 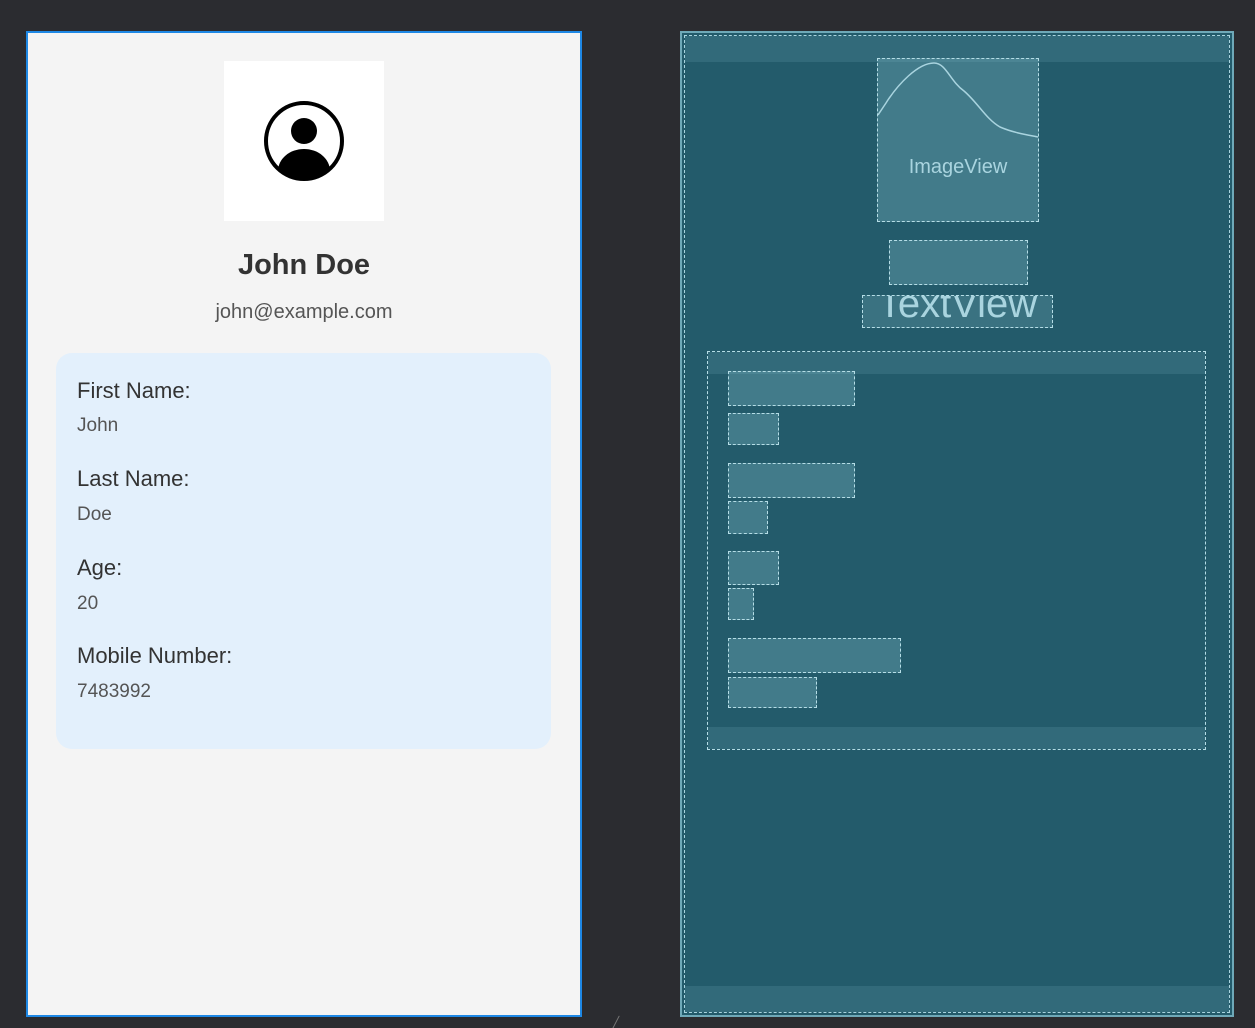 I want to click on textview-label: TextView, so click(x=957, y=310).